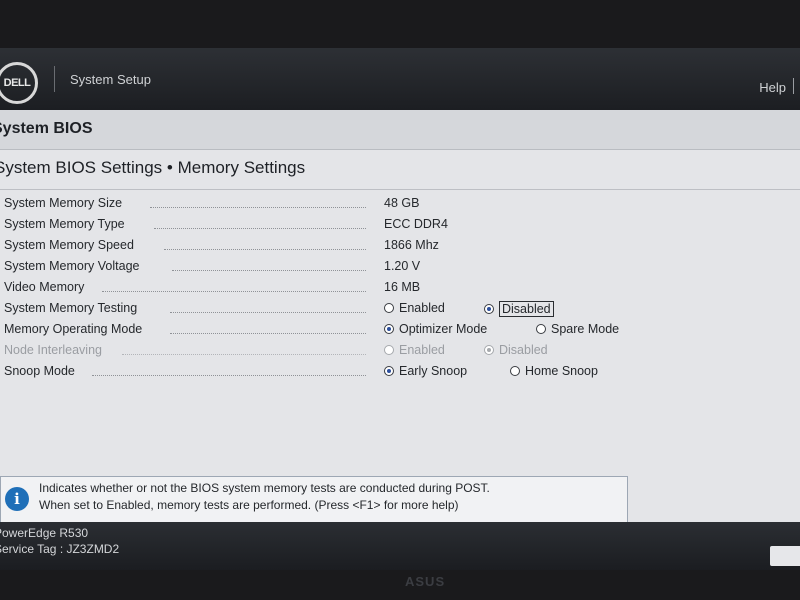  I want to click on setting-label: System Memory Size, so click(63, 203).